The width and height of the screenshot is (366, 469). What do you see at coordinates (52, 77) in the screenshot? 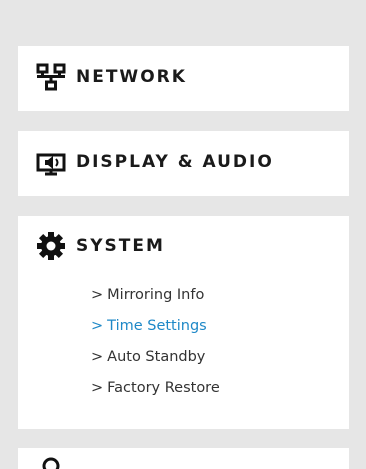
I see `network-icon` at bounding box center [52, 77].